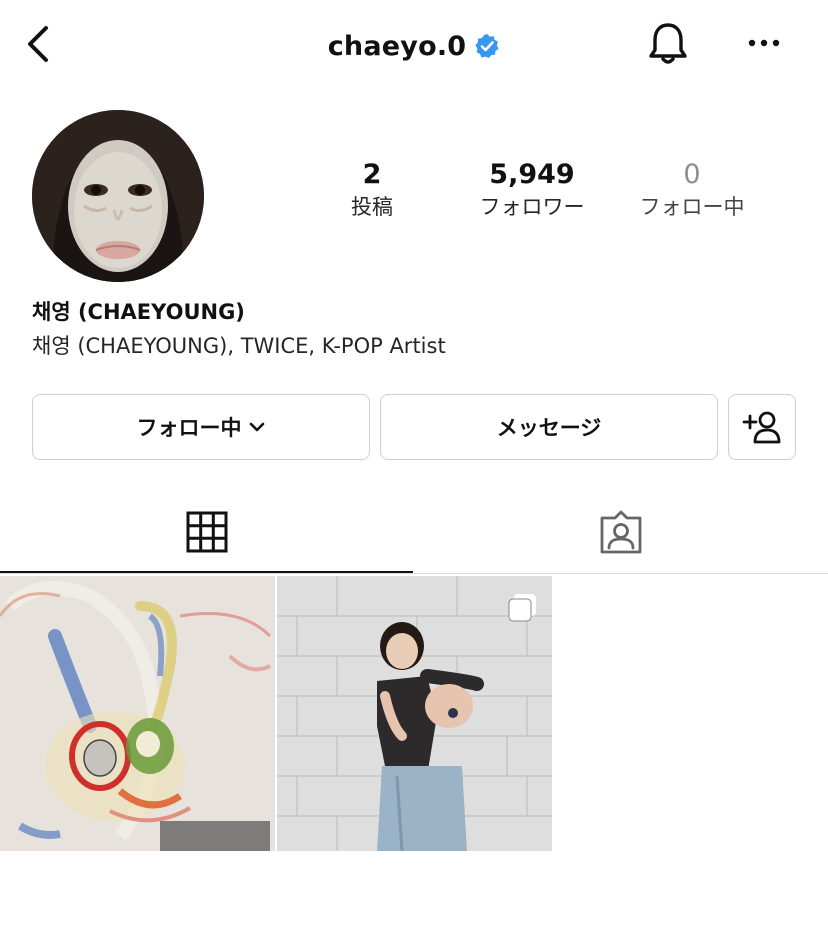 The image size is (828, 926). I want to click on drawing-post, so click(137, 713).